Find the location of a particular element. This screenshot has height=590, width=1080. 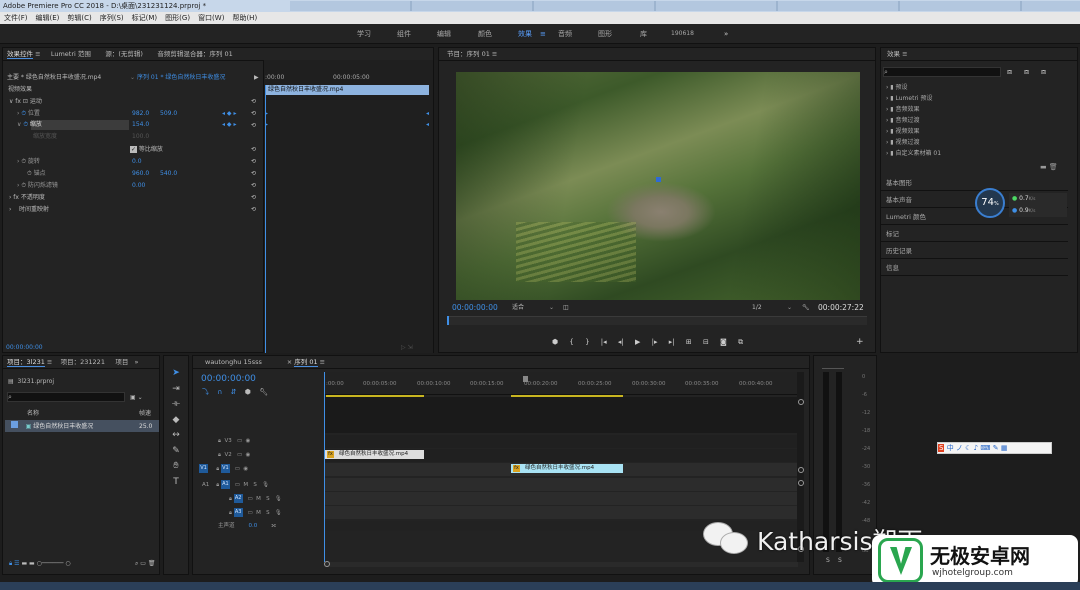

track-label-v2: V2 is located at coordinates (227, 455).